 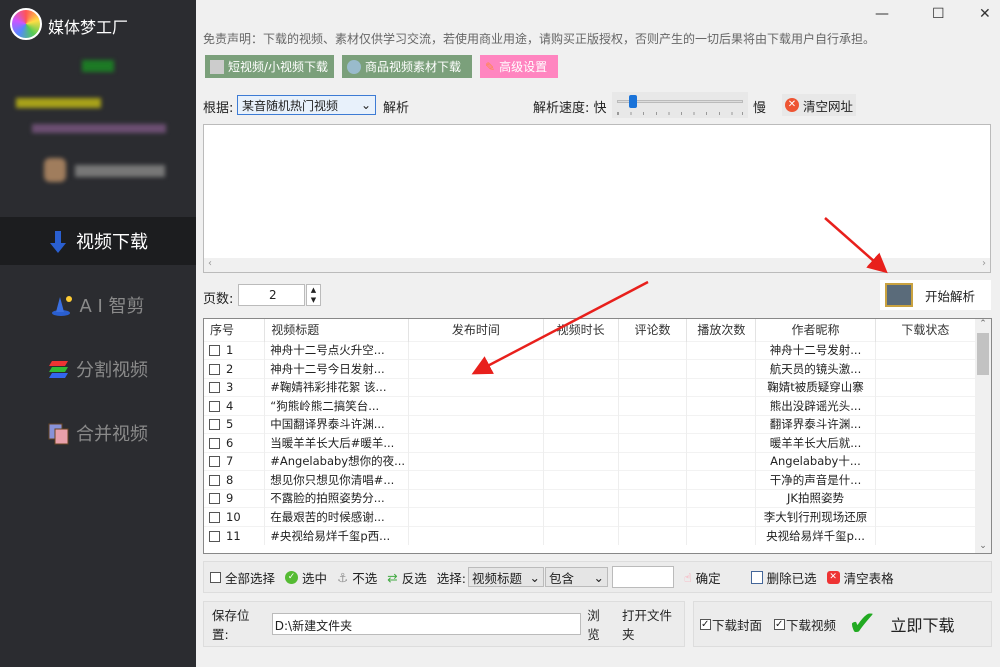 I want to click on product-video-download-button: 商品视频素材下载, so click(x=407, y=66).